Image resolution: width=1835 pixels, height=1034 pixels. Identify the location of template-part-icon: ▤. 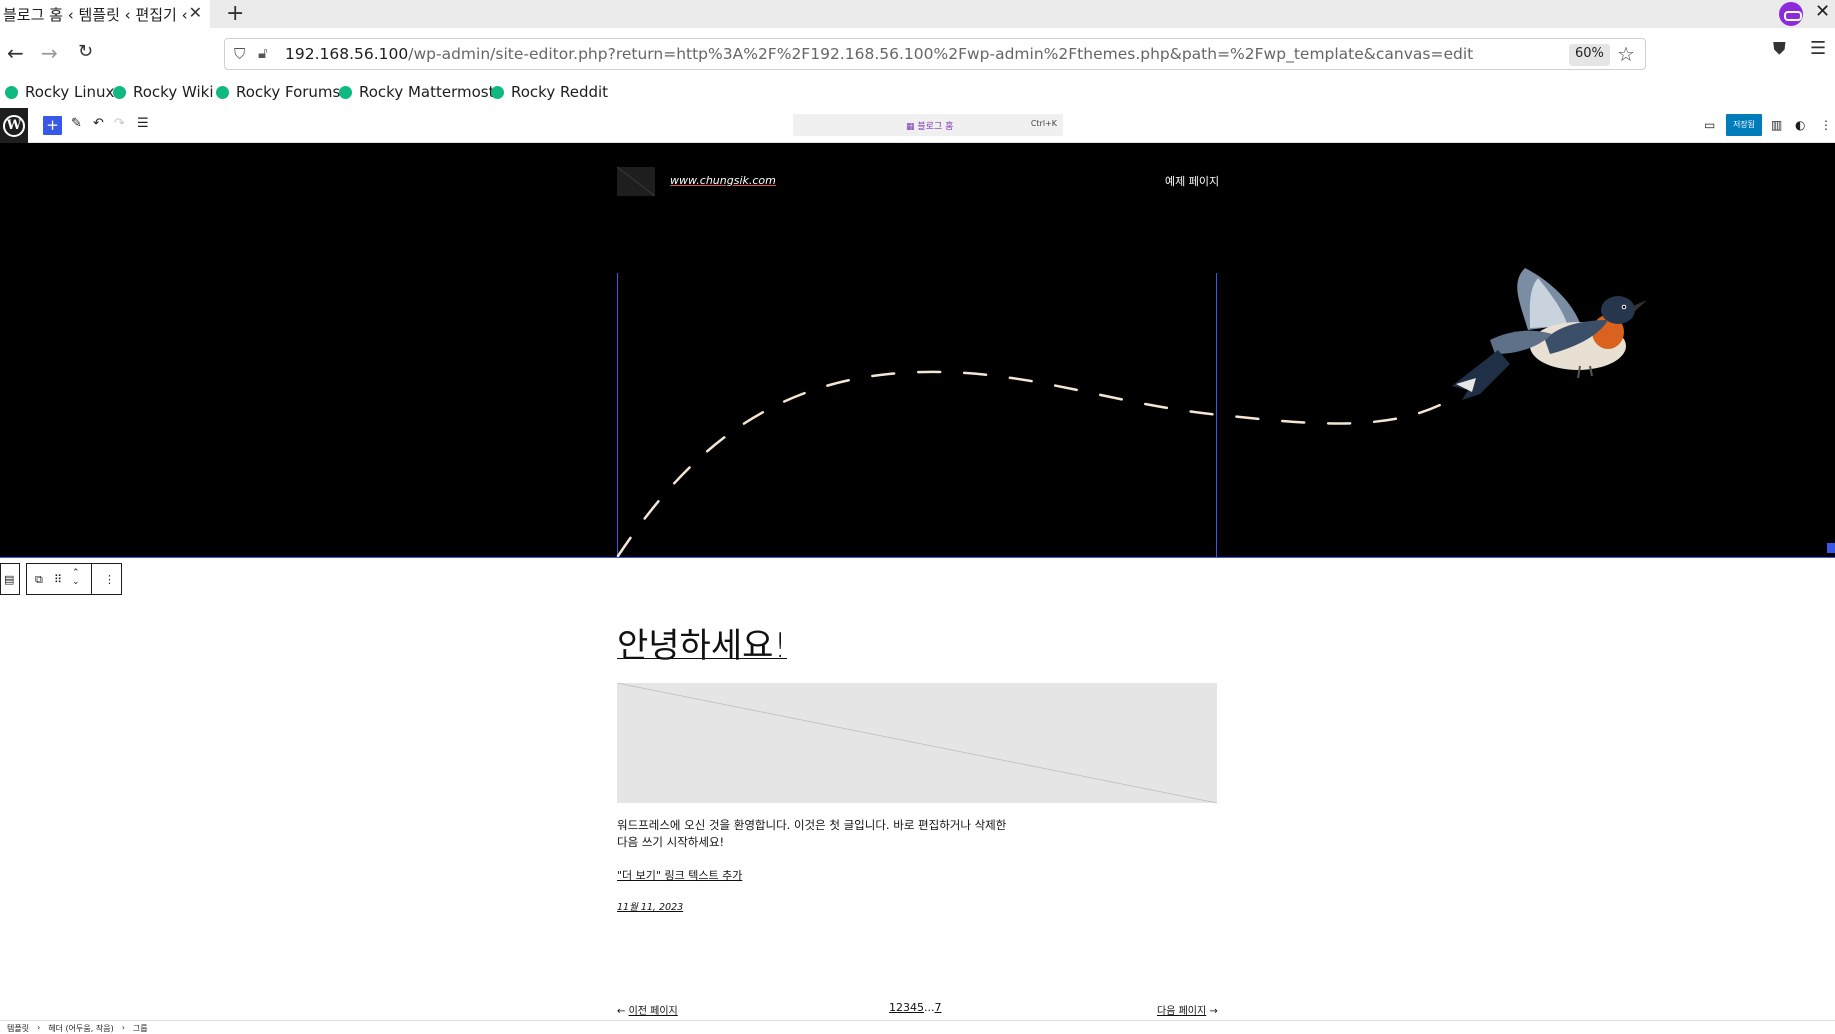
(9, 579).